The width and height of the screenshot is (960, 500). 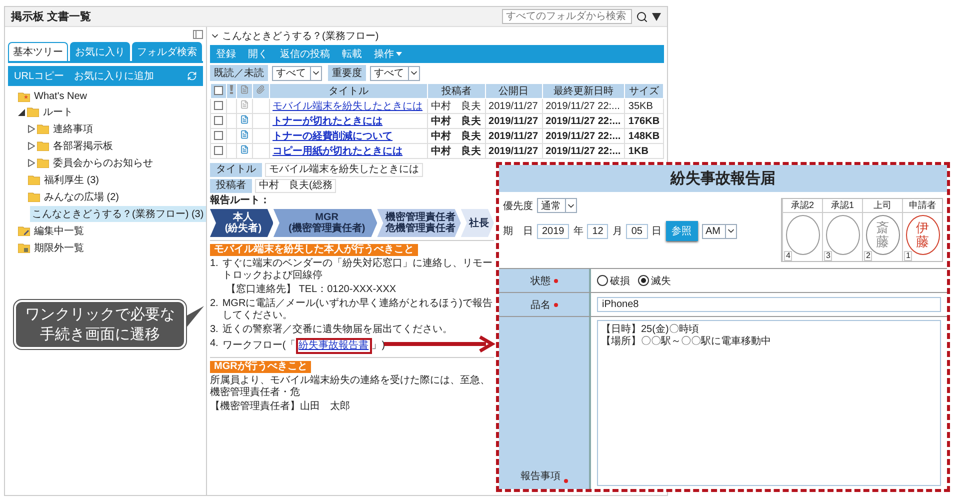 I want to click on section-heading: モバイル端末を紛失した本人が行うべきこと, so click(x=314, y=250).